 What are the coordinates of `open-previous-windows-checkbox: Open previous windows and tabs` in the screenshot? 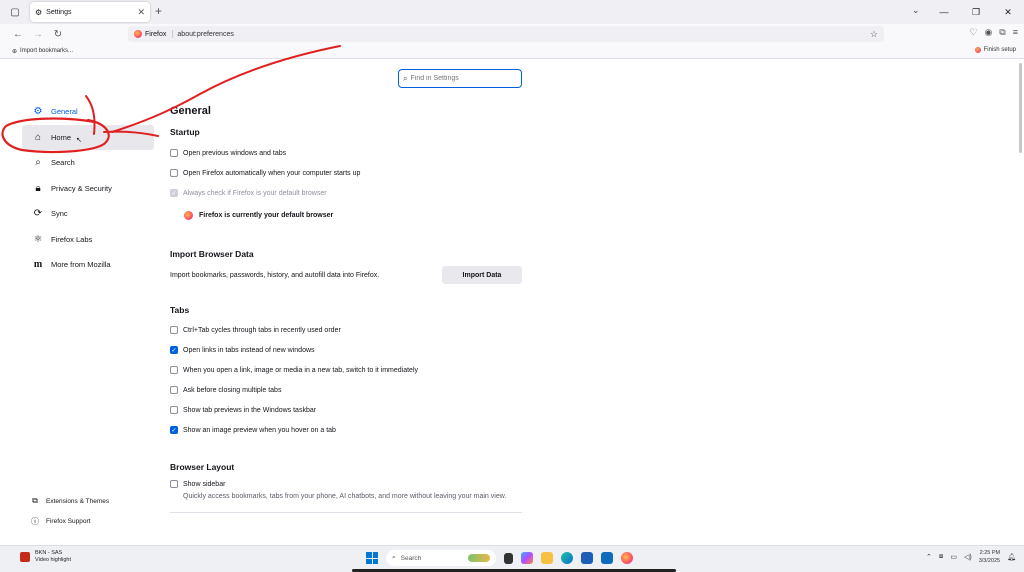 It's located at (346, 153).